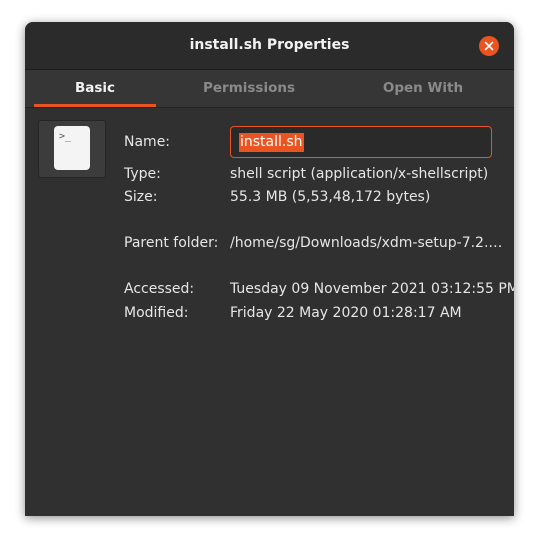 This screenshot has height=544, width=539. Describe the element at coordinates (95, 105) in the screenshot. I see `active-tab-indicator` at that location.